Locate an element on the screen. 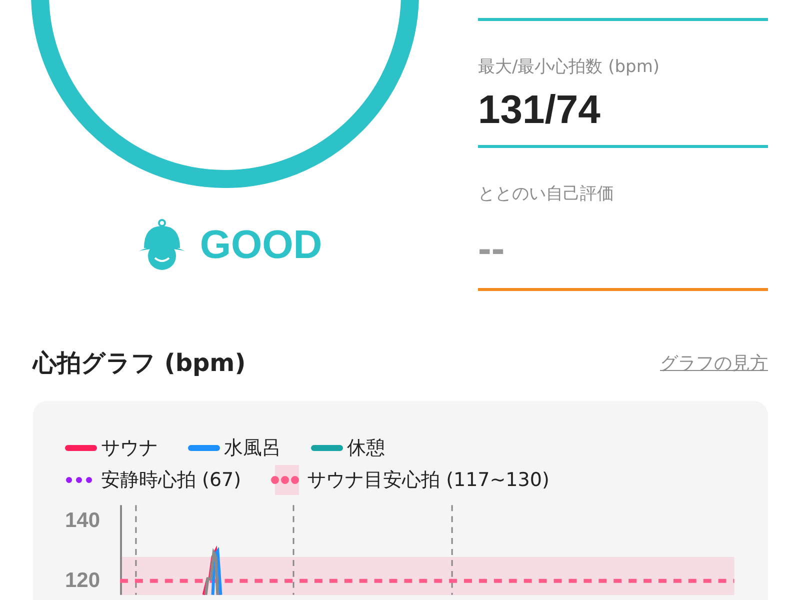 The height and width of the screenshot is (600, 800). stat-label: ととのい自己評価 is located at coordinates (546, 194).